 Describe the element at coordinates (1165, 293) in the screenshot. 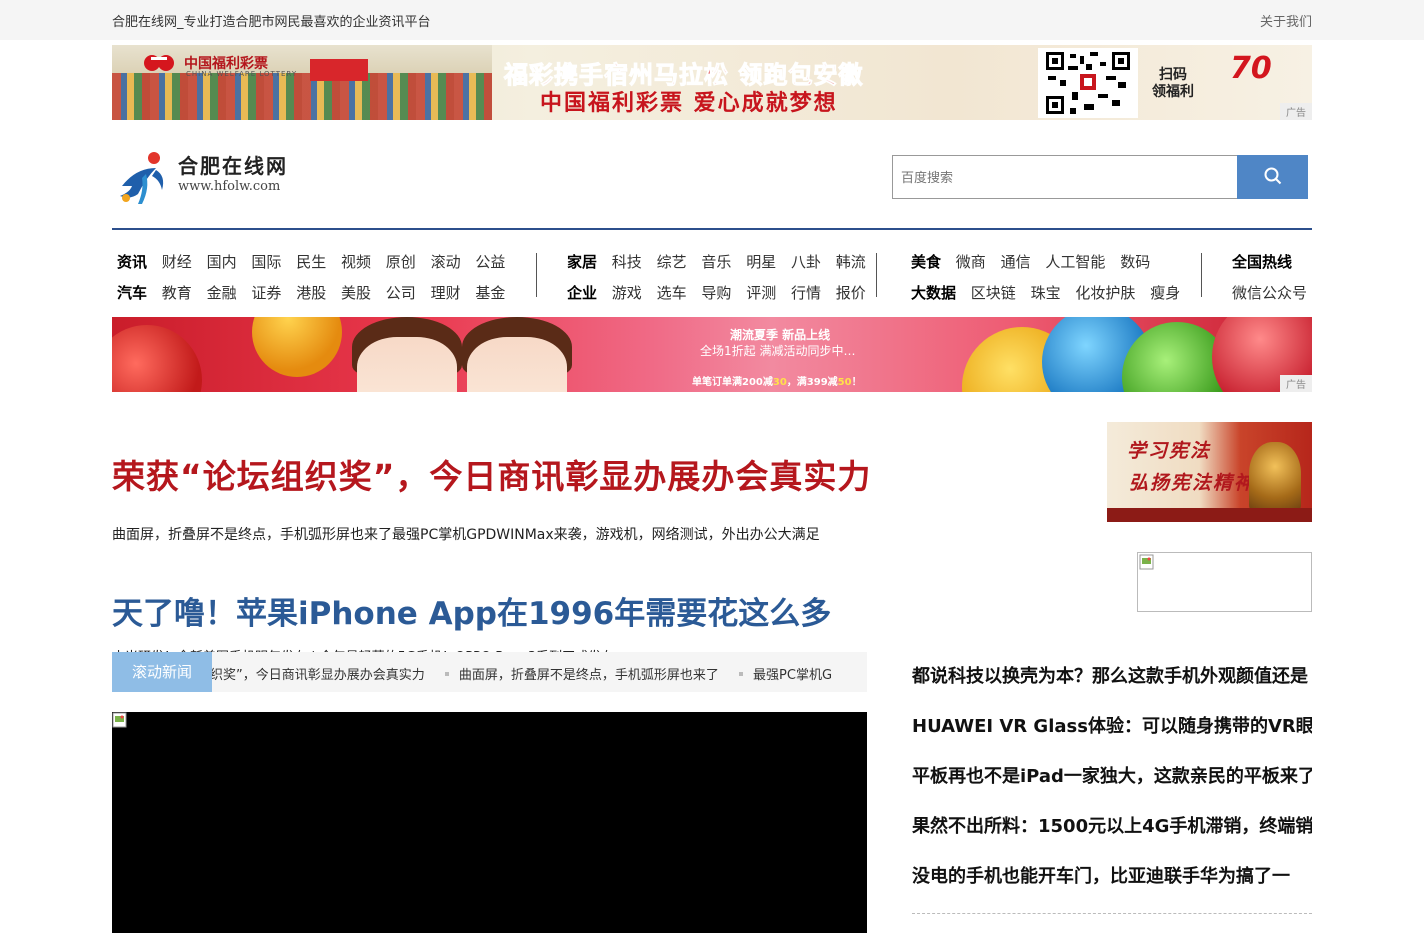

I see `nav-item: 瘦身` at that location.